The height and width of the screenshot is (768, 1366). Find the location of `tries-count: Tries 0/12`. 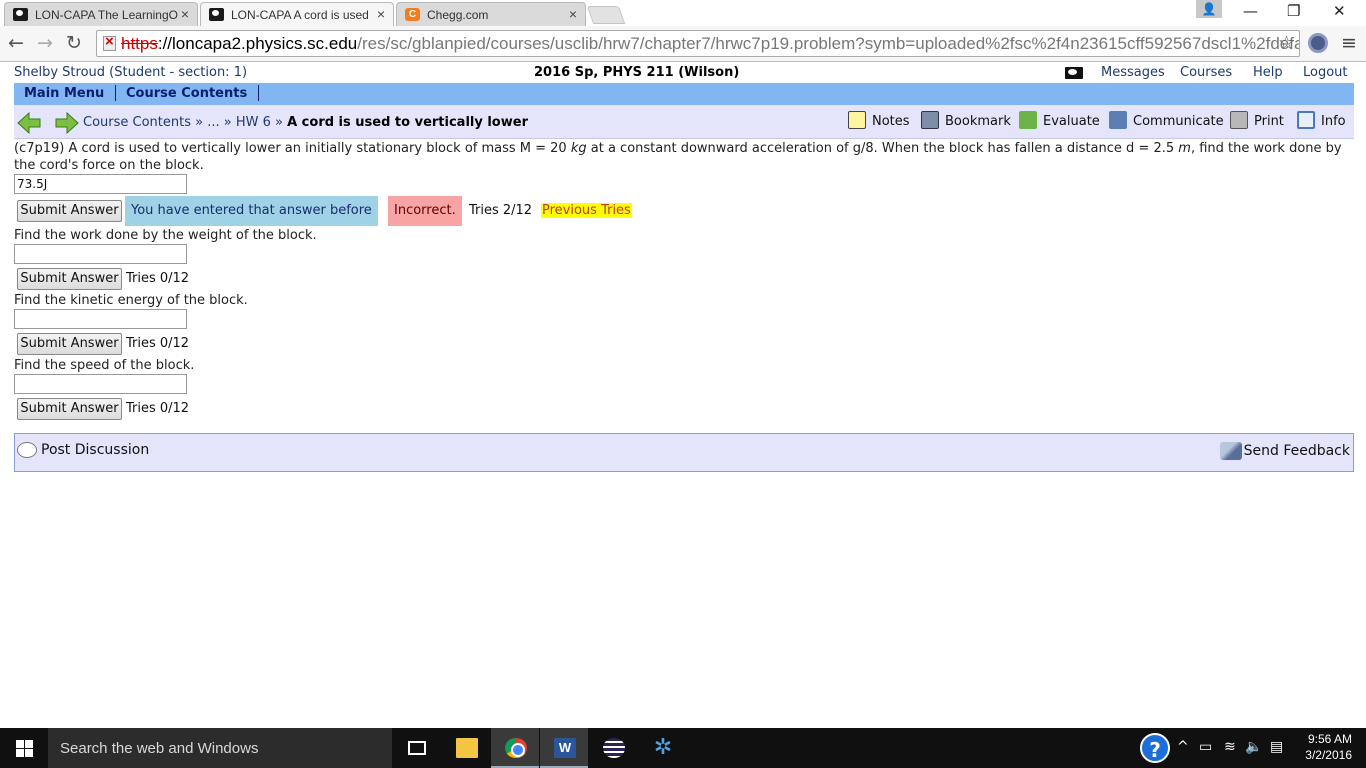

tries-count: Tries 0/12 is located at coordinates (158, 278).